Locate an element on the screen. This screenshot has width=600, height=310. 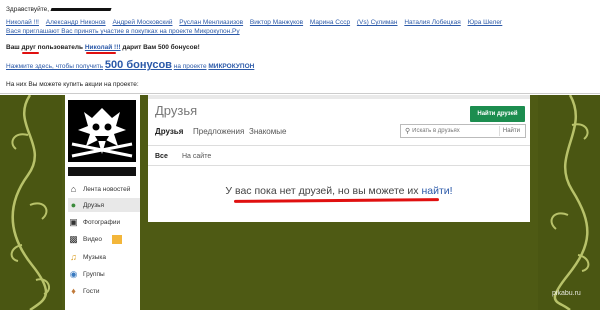
red-underline-drug is located at coordinates (30, 53).